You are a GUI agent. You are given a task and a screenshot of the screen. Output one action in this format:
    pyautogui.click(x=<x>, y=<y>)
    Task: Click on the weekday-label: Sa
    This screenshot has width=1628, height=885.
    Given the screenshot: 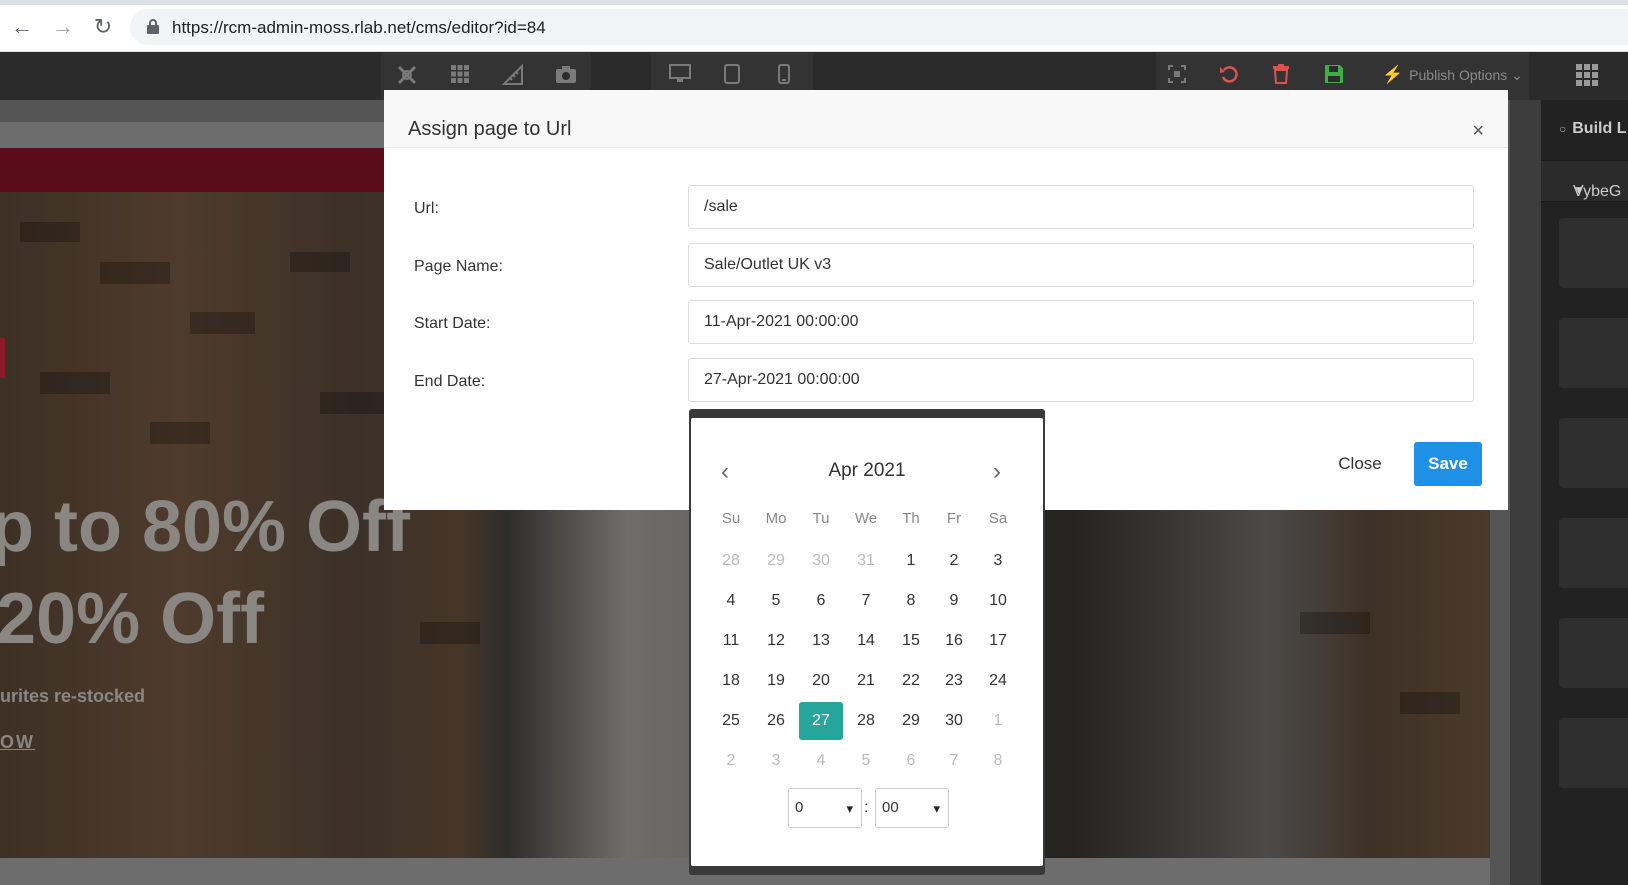 What is the action you would take?
    pyautogui.click(x=998, y=518)
    